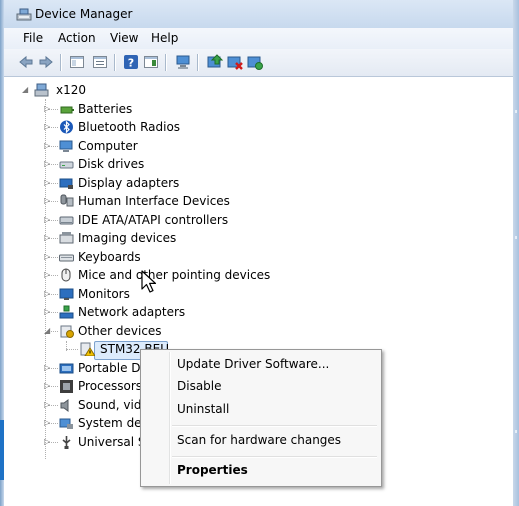 The width and height of the screenshot is (519, 506). What do you see at coordinates (100, 62) in the screenshot?
I see `properties-icon` at bounding box center [100, 62].